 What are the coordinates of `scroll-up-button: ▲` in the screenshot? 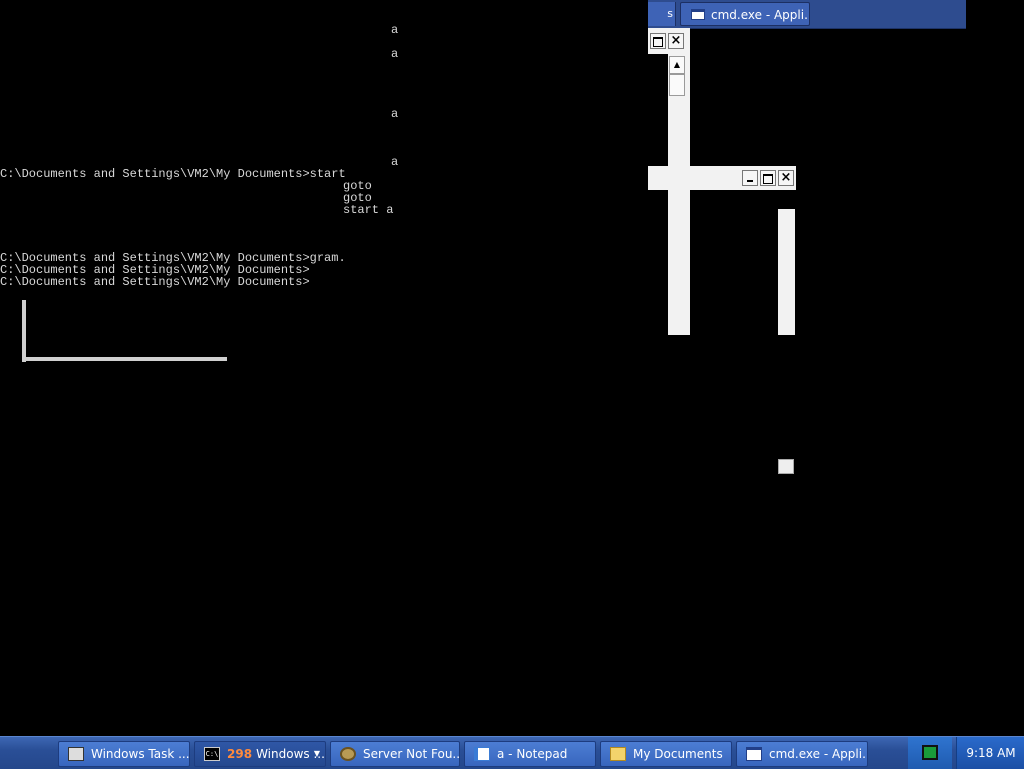 It's located at (677, 65).